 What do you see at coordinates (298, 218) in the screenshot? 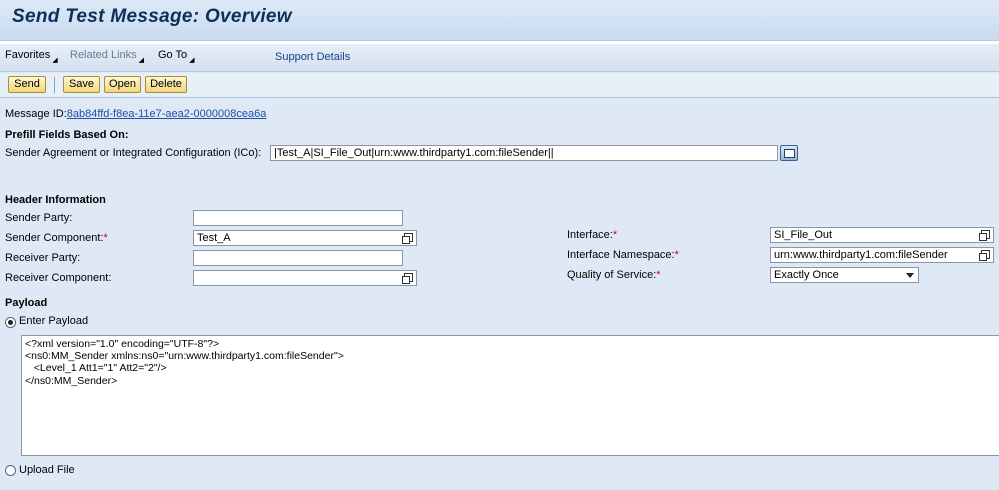
I see `sender-party-input` at bounding box center [298, 218].